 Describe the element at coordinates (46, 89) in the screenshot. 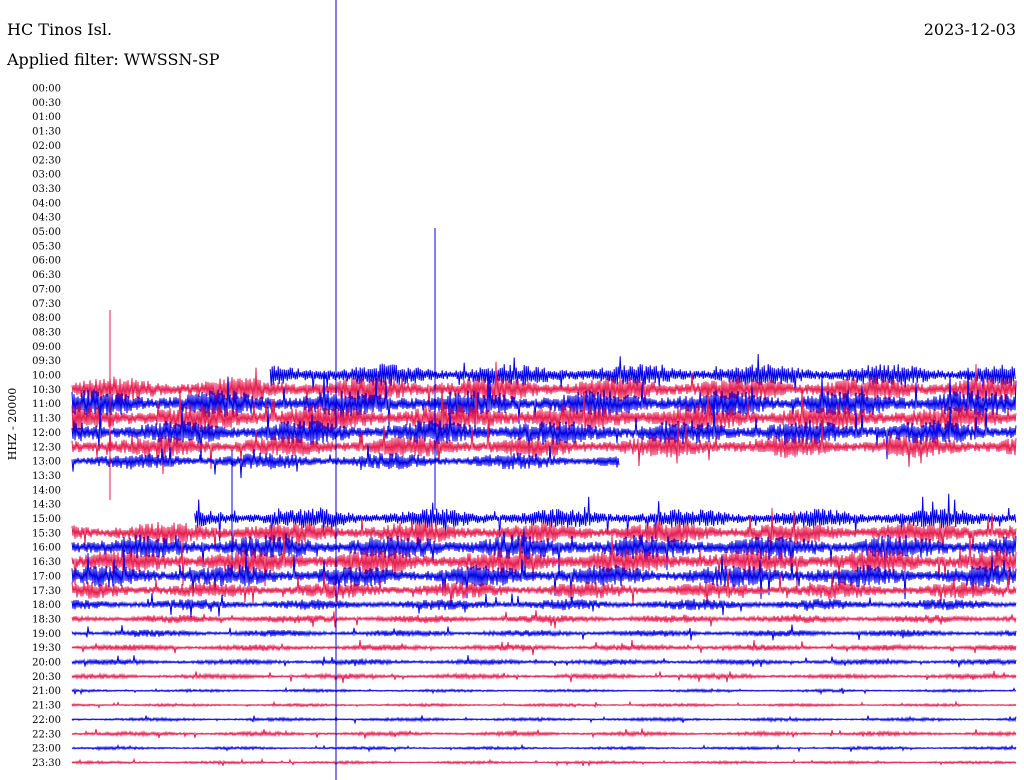

I see `row-label-0000: 00:00` at that location.